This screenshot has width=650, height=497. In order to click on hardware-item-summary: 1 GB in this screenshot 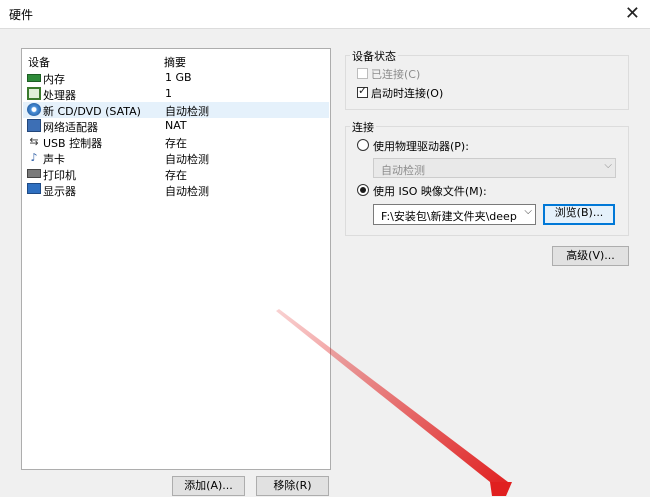, I will do `click(178, 77)`.